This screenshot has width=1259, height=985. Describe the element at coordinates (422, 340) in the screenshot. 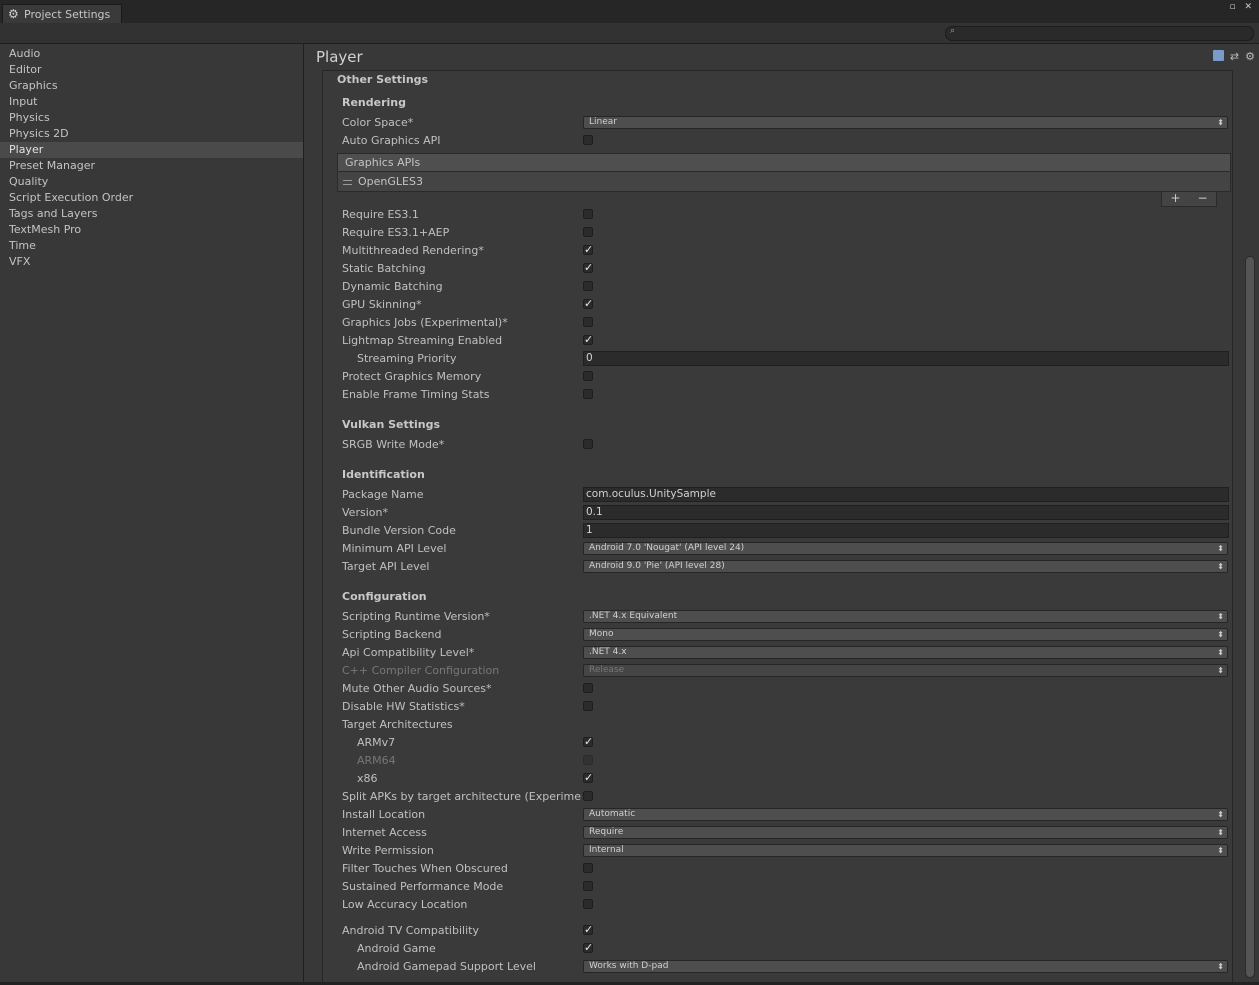

I see `lightmap-streaming-label: Lightmap Streaming Enabled` at that location.